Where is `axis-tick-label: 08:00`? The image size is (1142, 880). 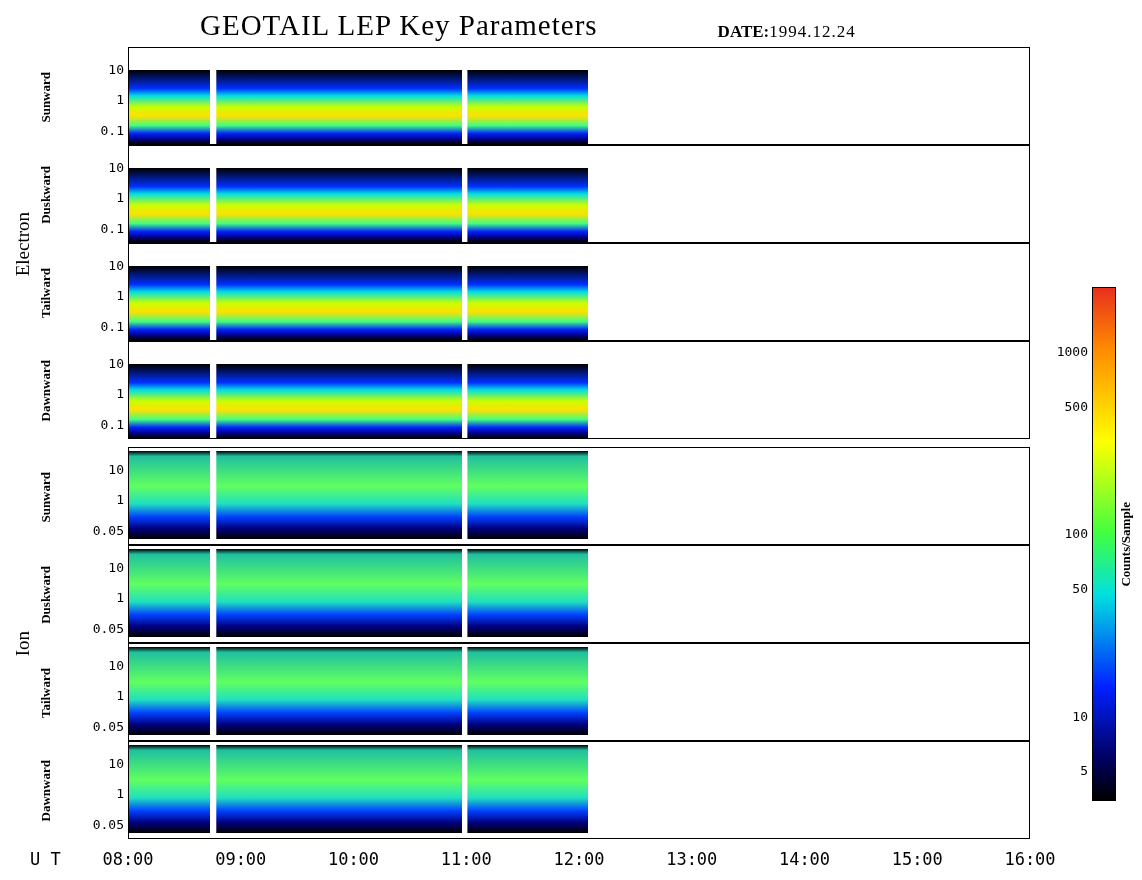
axis-tick-label: 08:00 is located at coordinates (128, 859).